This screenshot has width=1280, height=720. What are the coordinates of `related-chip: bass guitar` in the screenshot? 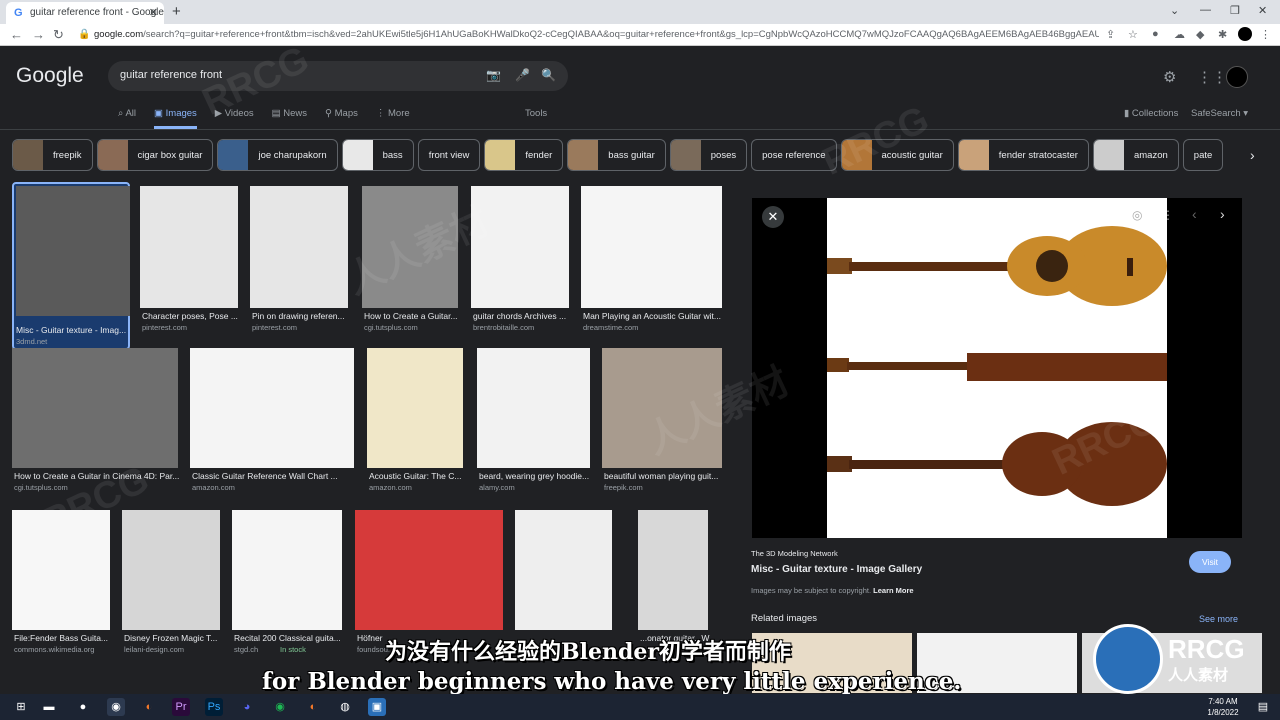 It's located at (616, 155).